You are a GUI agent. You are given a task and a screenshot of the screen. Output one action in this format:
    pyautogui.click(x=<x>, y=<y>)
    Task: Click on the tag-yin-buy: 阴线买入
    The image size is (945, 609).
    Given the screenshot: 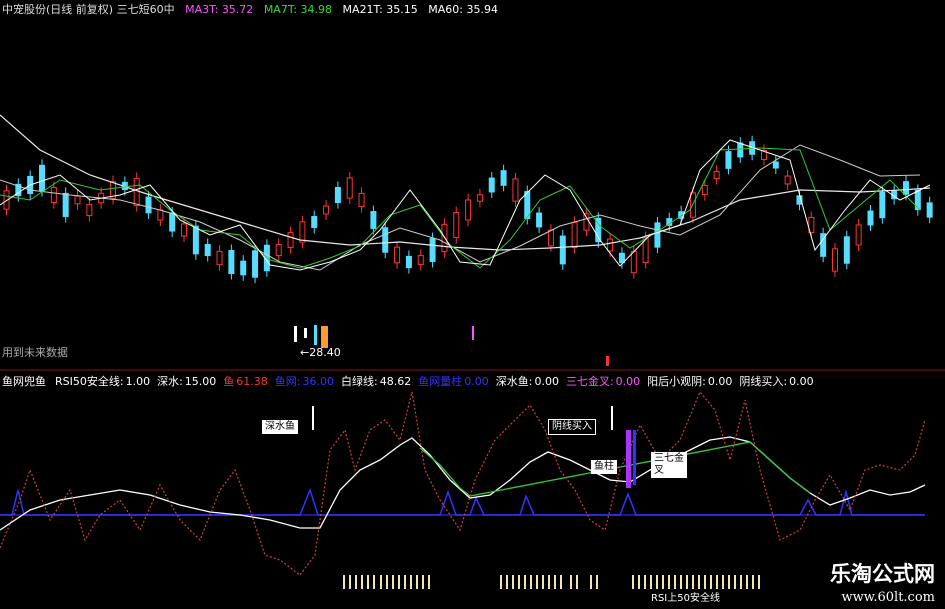 What is the action you would take?
    pyautogui.click(x=572, y=427)
    